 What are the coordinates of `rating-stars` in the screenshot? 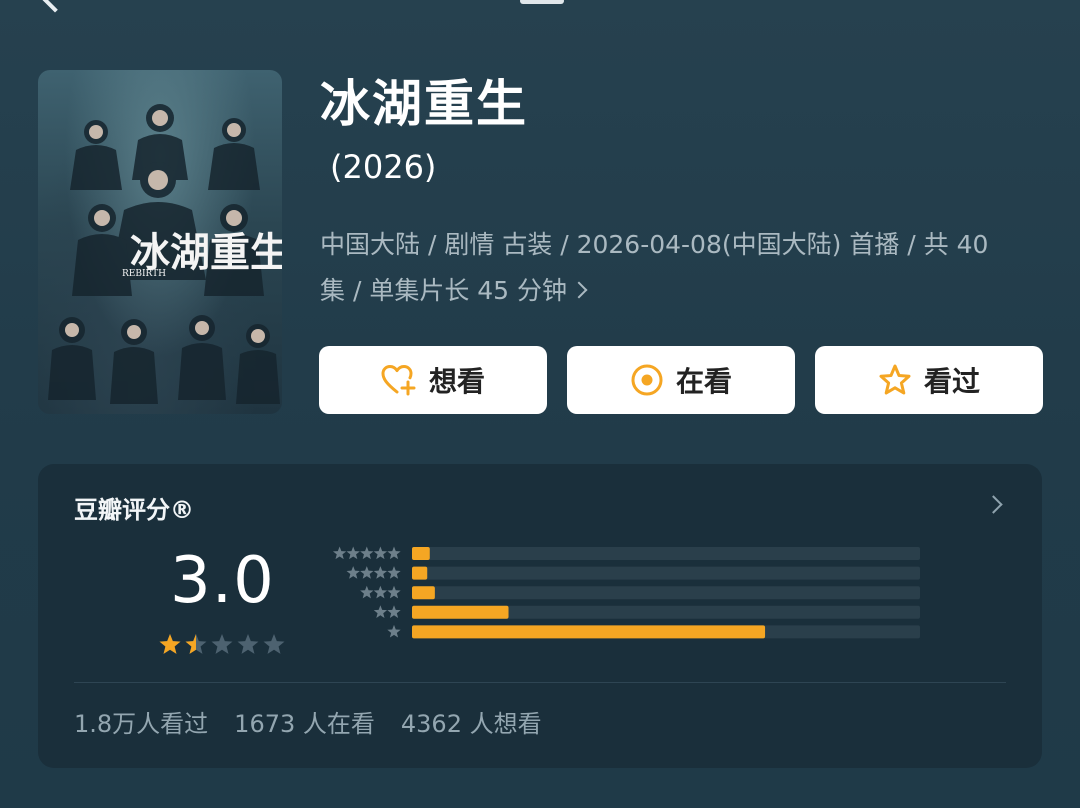 It's located at (222, 644).